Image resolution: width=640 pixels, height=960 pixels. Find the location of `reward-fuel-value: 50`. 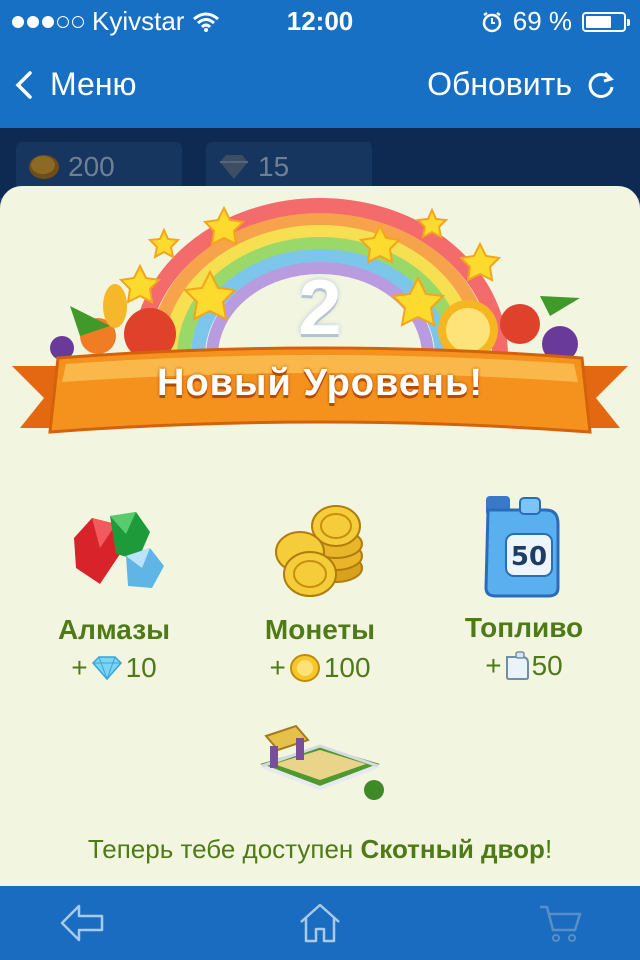

reward-fuel-value: 50 is located at coordinates (547, 665).